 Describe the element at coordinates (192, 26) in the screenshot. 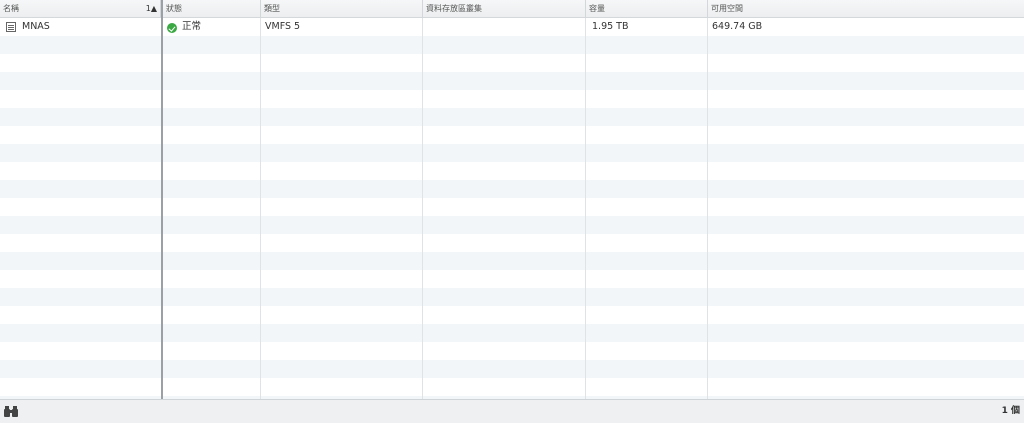

I see `cell-status: 正常` at that location.